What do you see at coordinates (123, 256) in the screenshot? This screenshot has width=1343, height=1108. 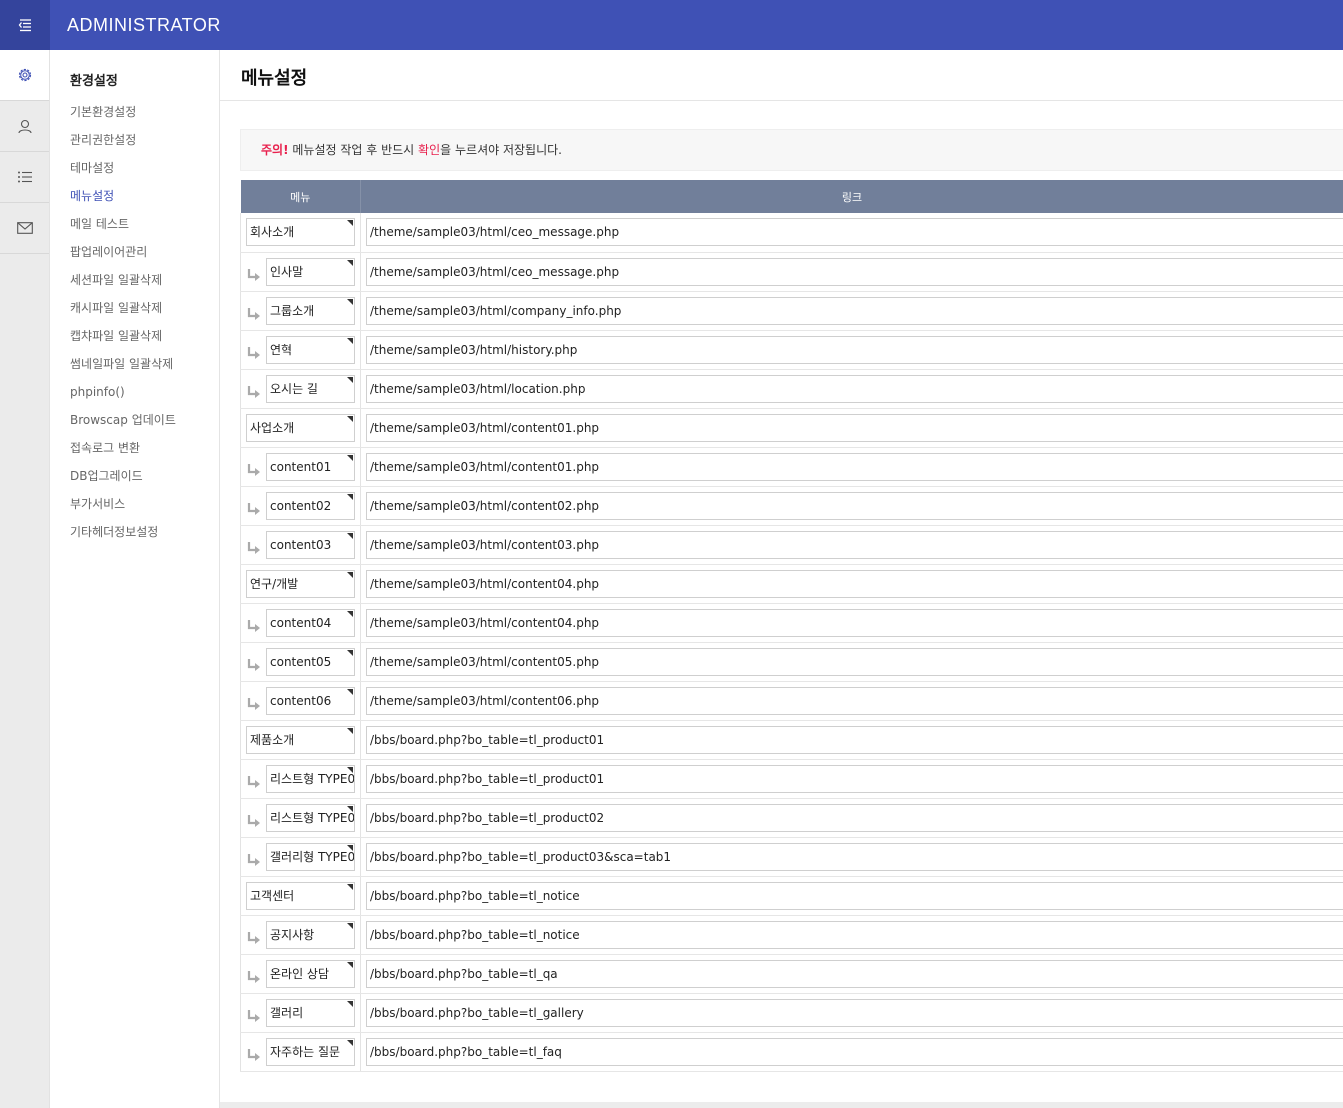 I see `sidebar-item: 팝업레이어관리` at bounding box center [123, 256].